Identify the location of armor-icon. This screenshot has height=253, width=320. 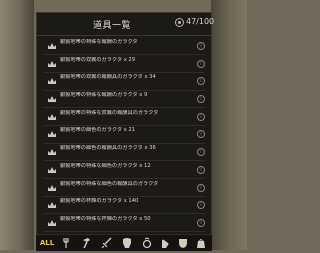
(127, 243).